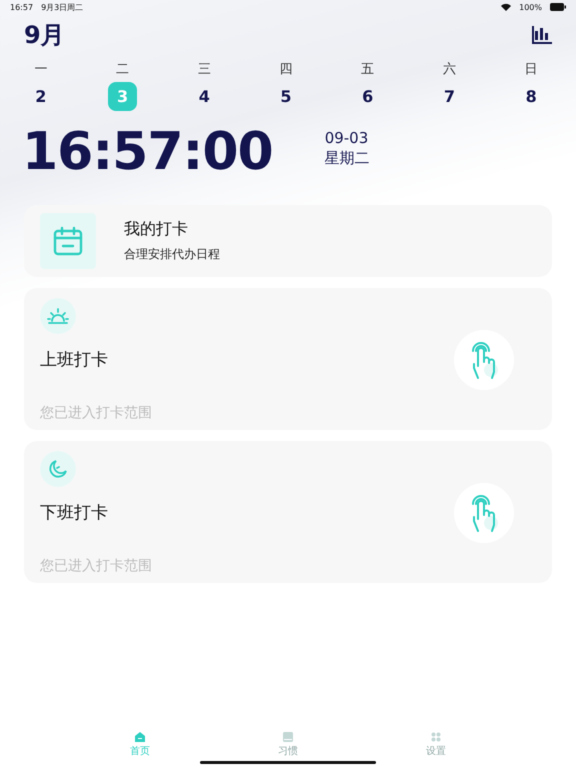 The height and width of the screenshot is (768, 576). I want to click on weekday-label: 四, so click(285, 68).